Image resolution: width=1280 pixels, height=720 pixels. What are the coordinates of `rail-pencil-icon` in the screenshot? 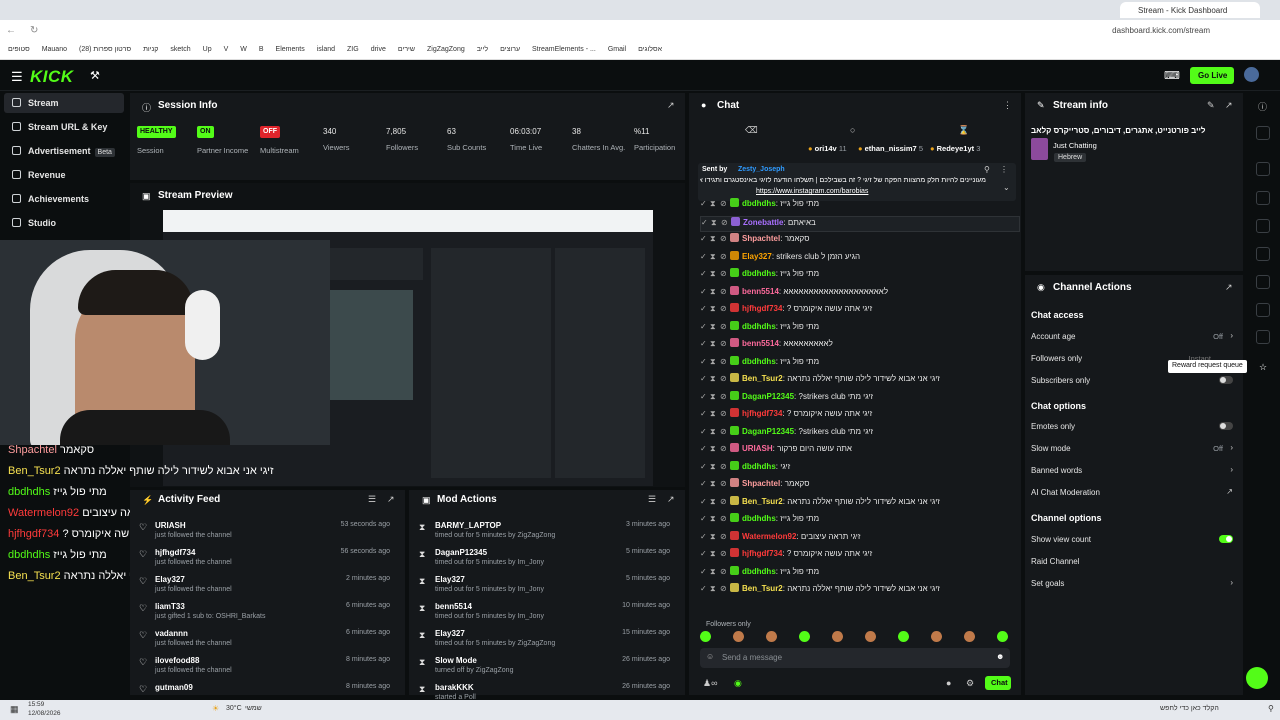 It's located at (1263, 133).